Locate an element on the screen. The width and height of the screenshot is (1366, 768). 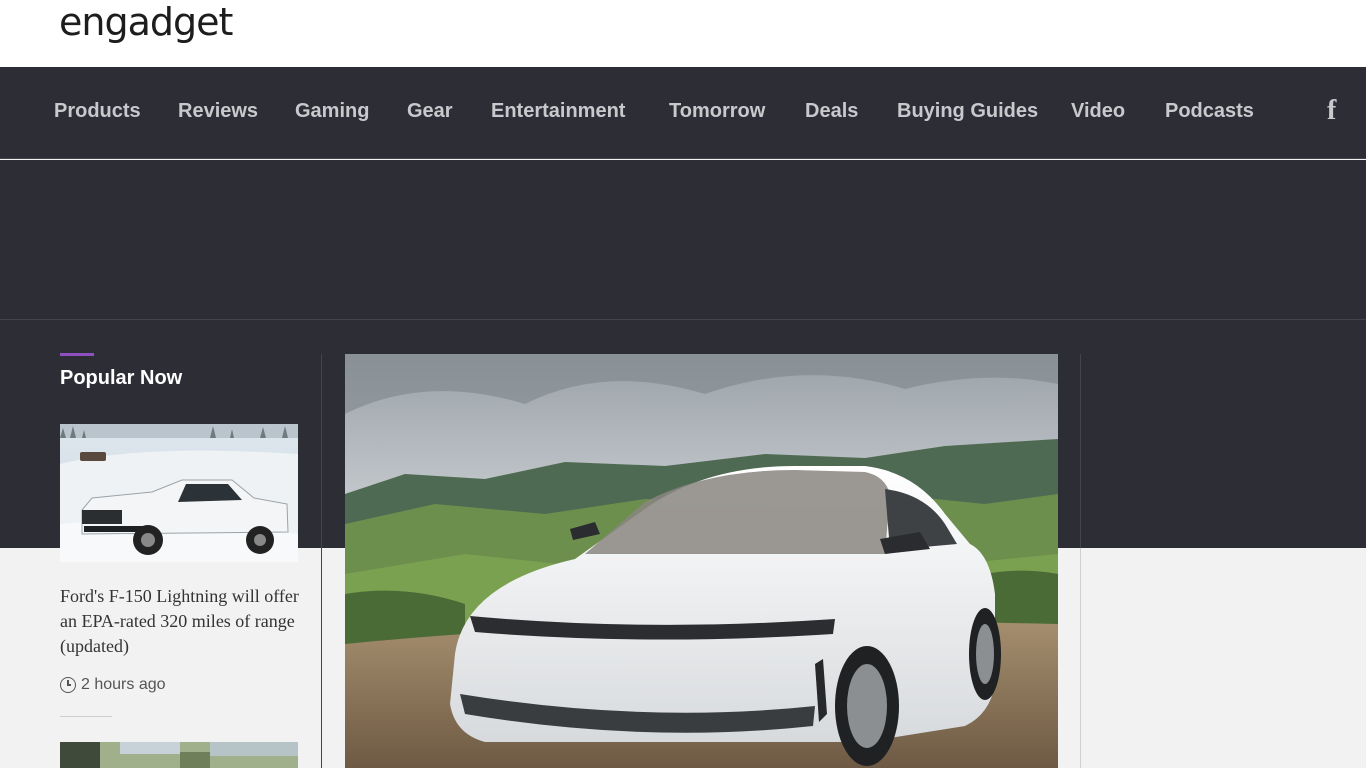
nav-item-entertainment: Entertainment is located at coordinates (558, 111).